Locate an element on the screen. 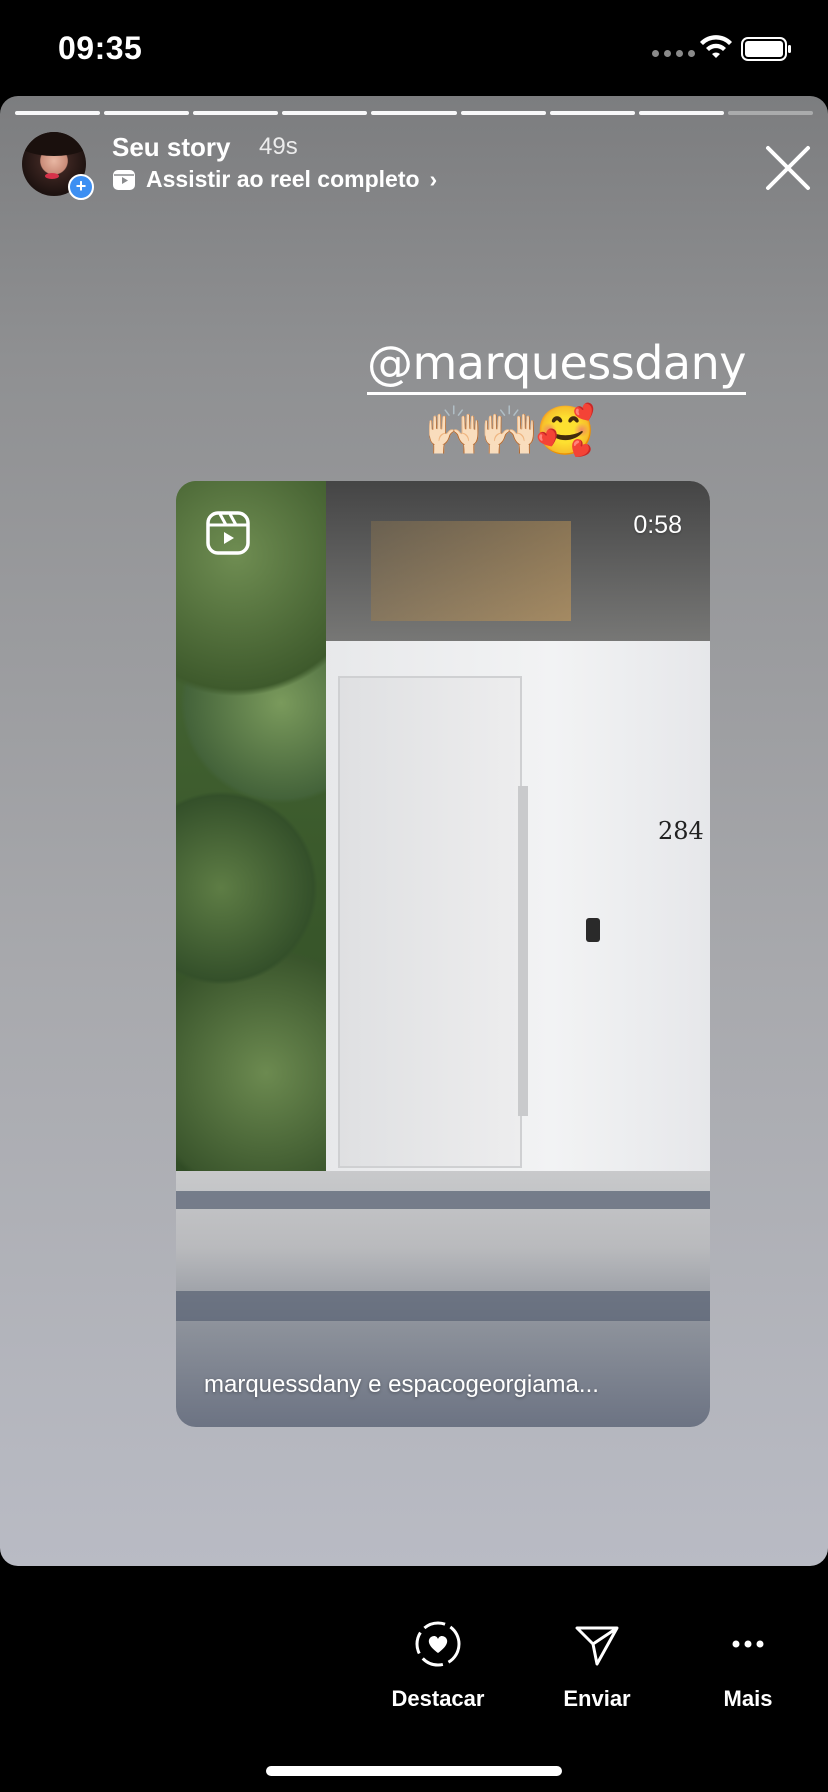  reel-duration: 0:58 is located at coordinates (657, 525).